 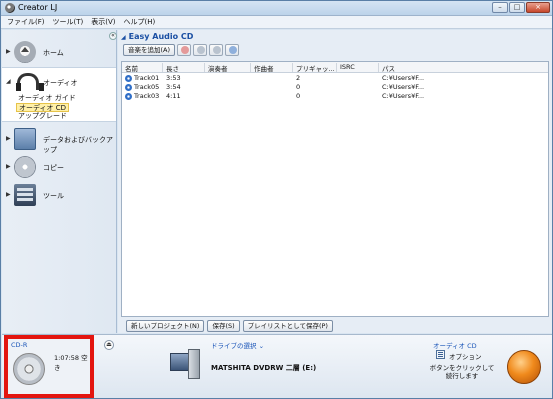 I want to click on title-bar: Creator LJ – □ ×, so click(x=276, y=8).